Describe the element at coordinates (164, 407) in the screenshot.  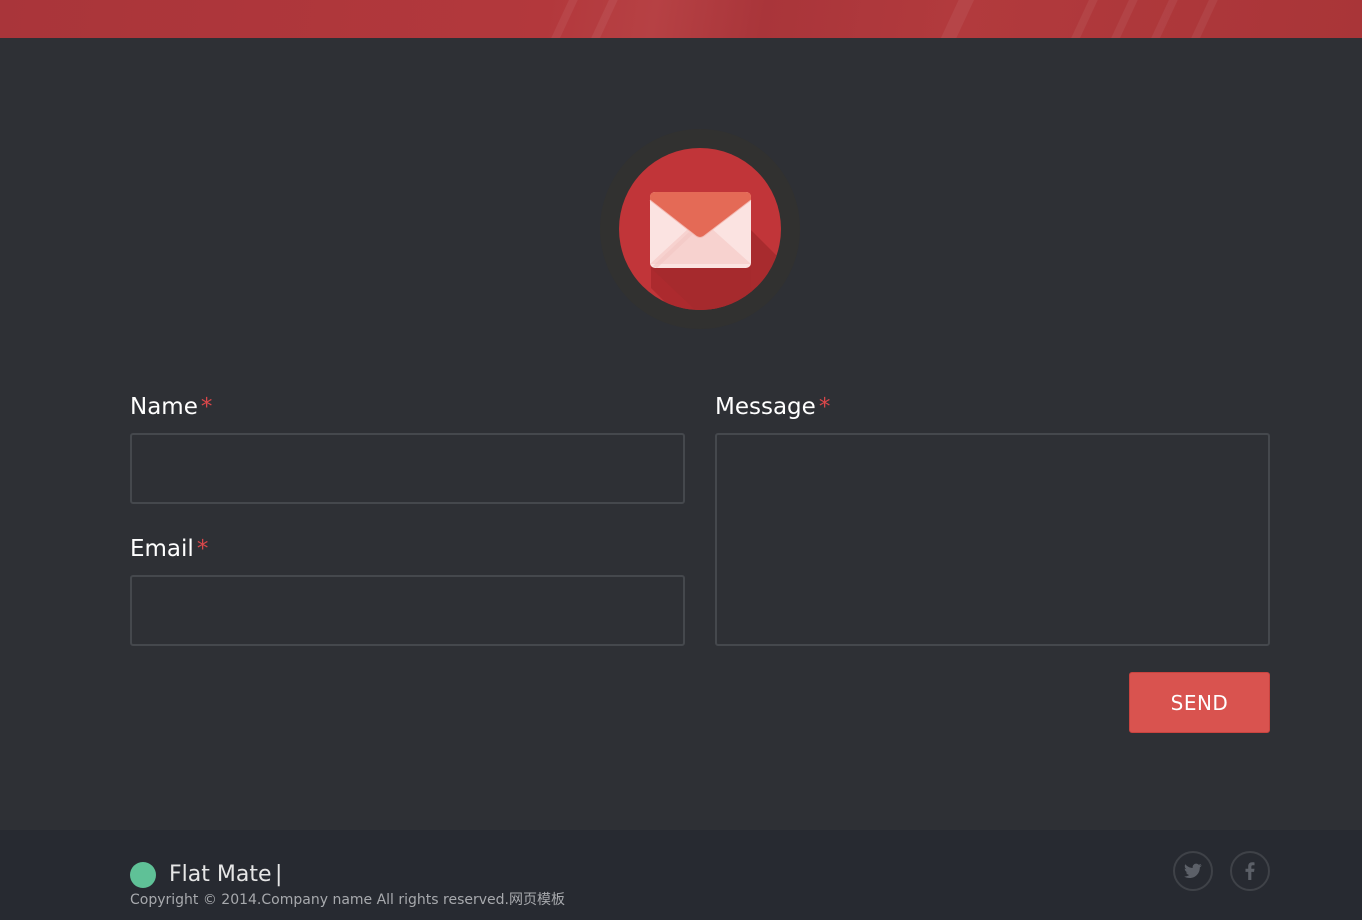
I see `name-label-text: Name` at that location.